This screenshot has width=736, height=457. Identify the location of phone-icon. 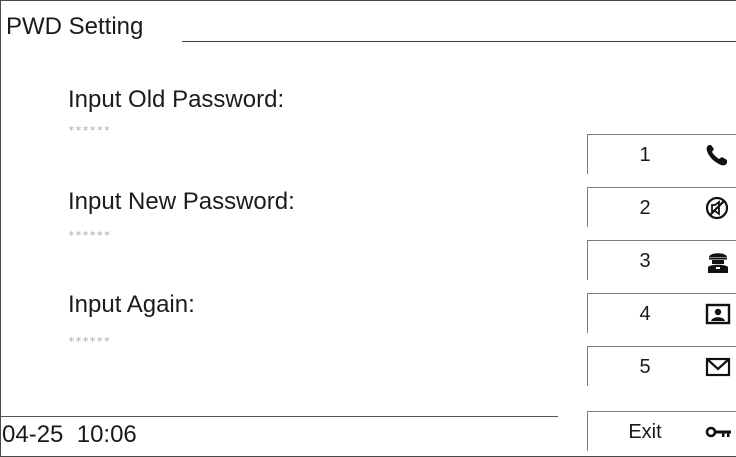
(718, 155).